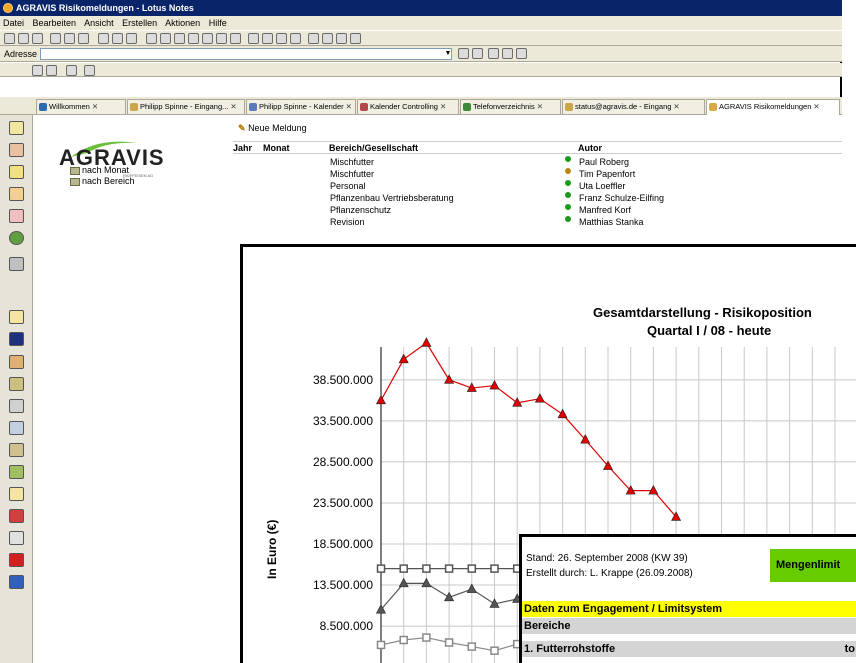 This screenshot has width=856, height=663. Describe the element at coordinates (16, 362) in the screenshot. I see `db-bookmark-1-icon` at that location.